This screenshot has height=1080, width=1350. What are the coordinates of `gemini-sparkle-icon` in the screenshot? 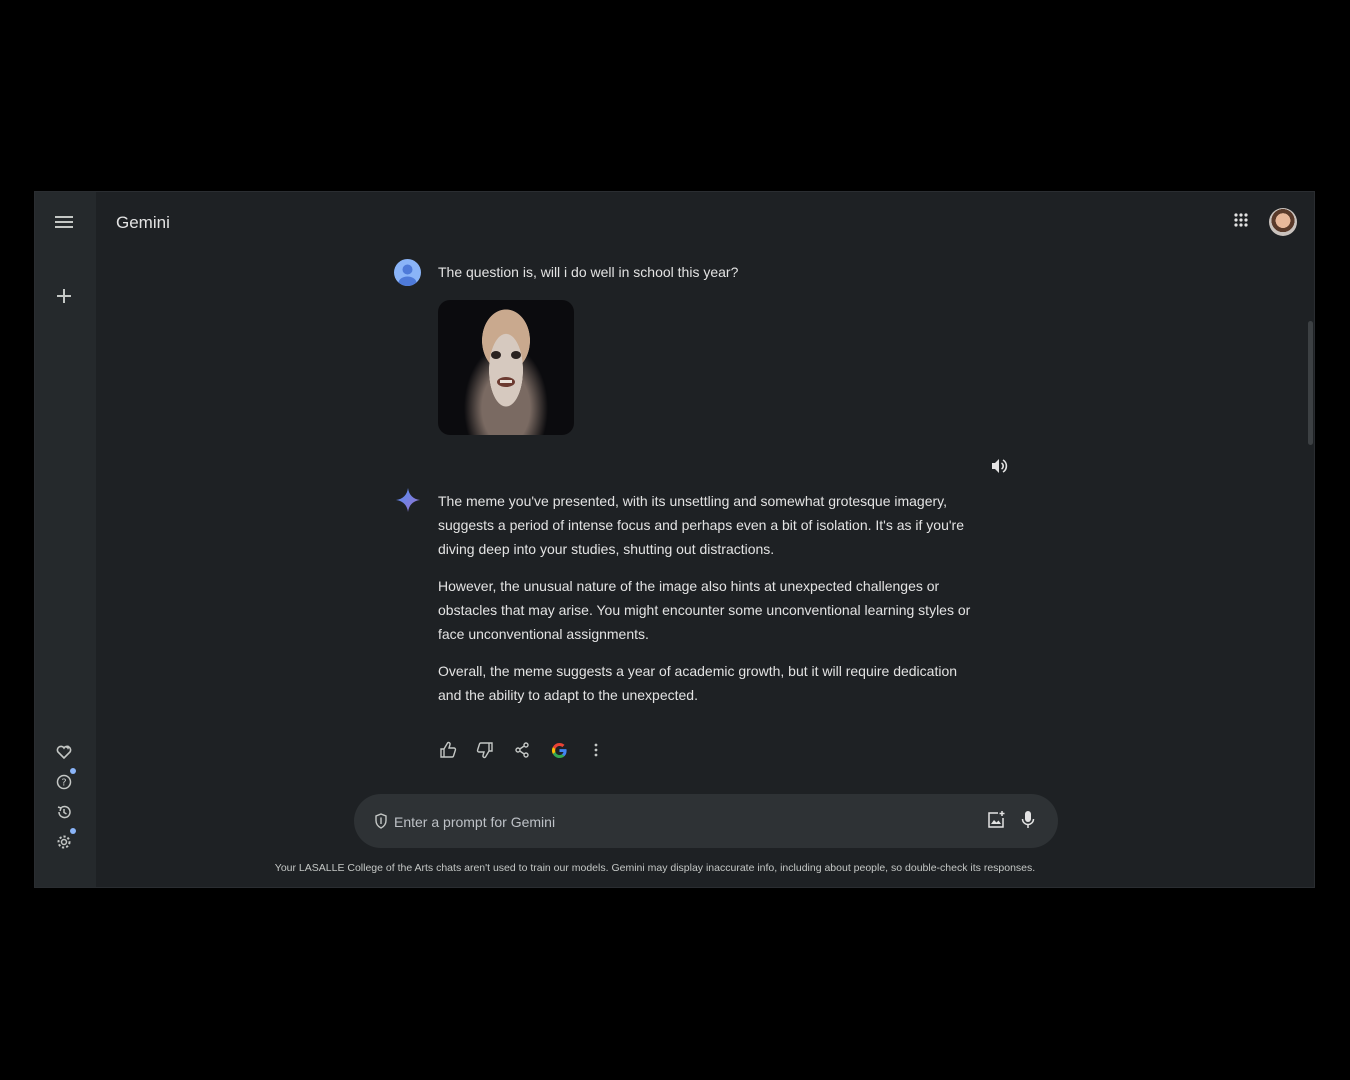 It's located at (408, 500).